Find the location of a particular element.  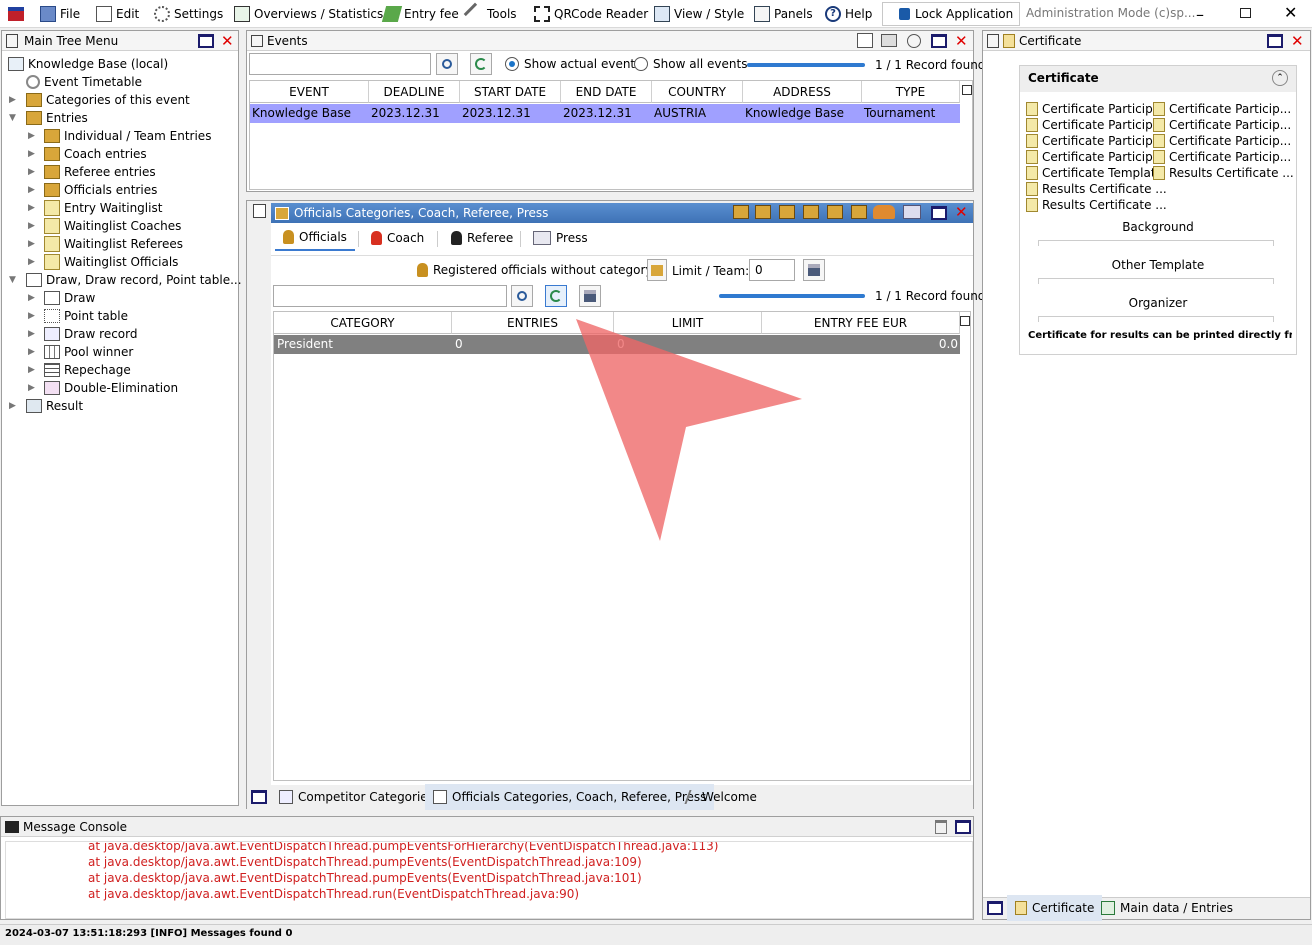

tree-item-pool-winner: Pool winner is located at coordinates (88, 352).